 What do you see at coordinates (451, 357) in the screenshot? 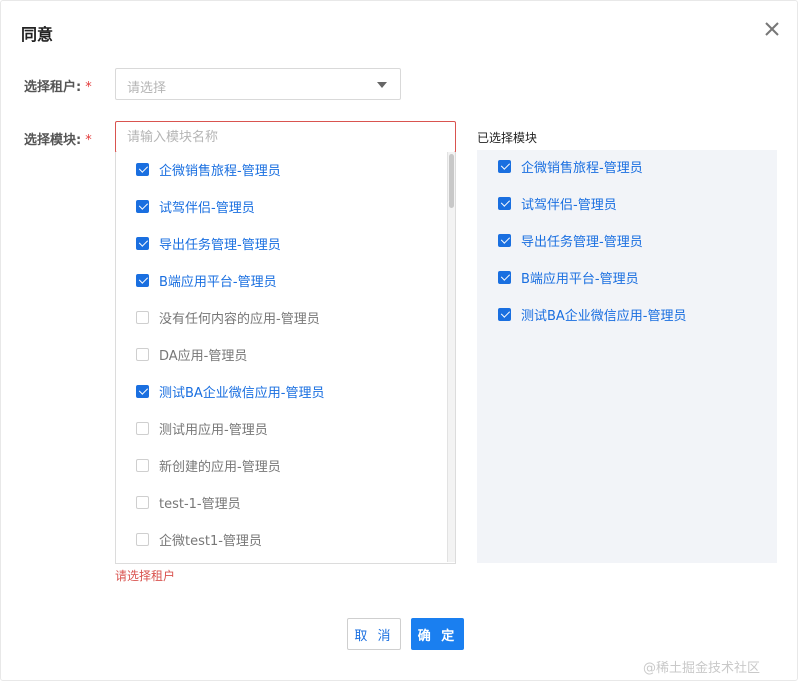
I see `scrollbar-track` at bounding box center [451, 357].